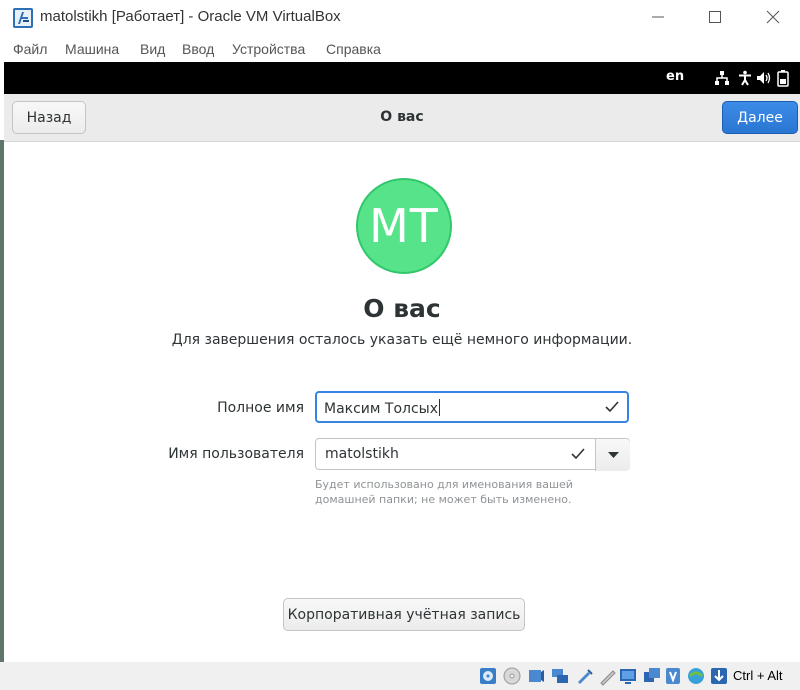 The width and height of the screenshot is (800, 690). Describe the element at coordinates (440, 407) in the screenshot. I see `text-cursor` at that location.